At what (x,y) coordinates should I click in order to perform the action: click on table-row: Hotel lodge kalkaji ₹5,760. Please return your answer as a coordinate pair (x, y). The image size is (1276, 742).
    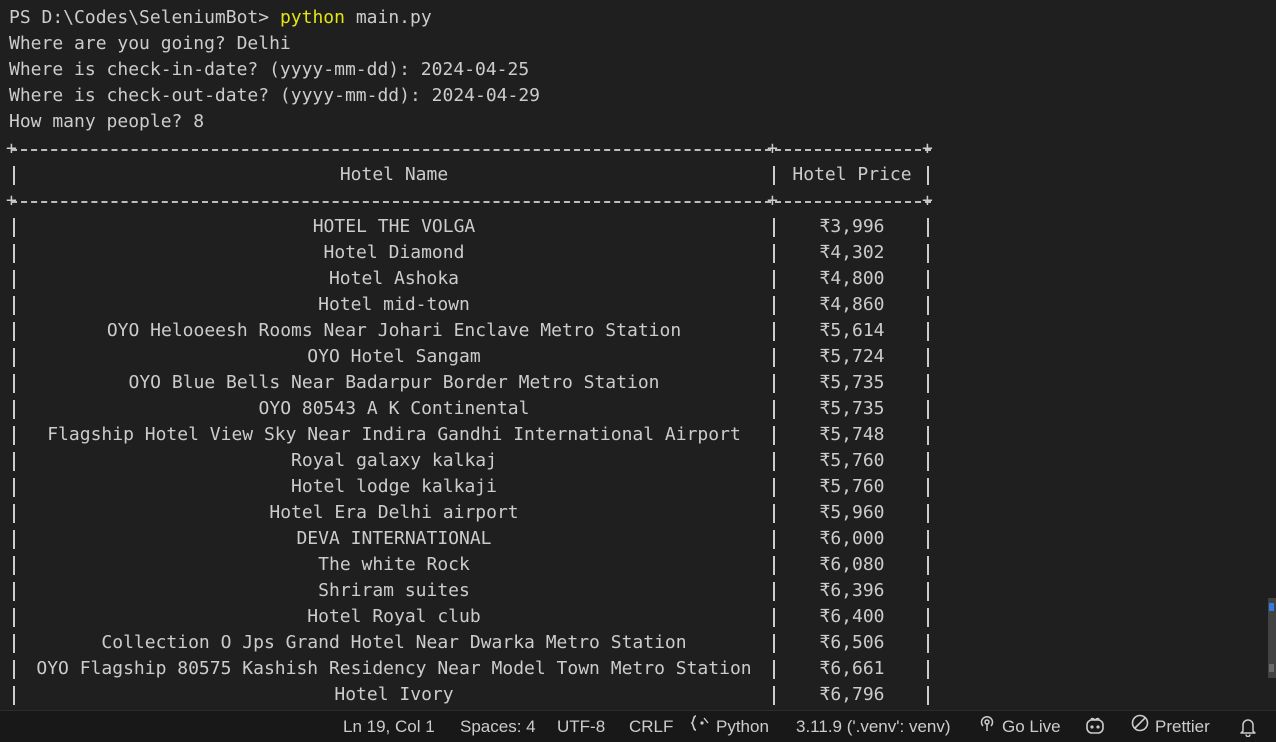
    Looking at the image, I should click on (474, 487).